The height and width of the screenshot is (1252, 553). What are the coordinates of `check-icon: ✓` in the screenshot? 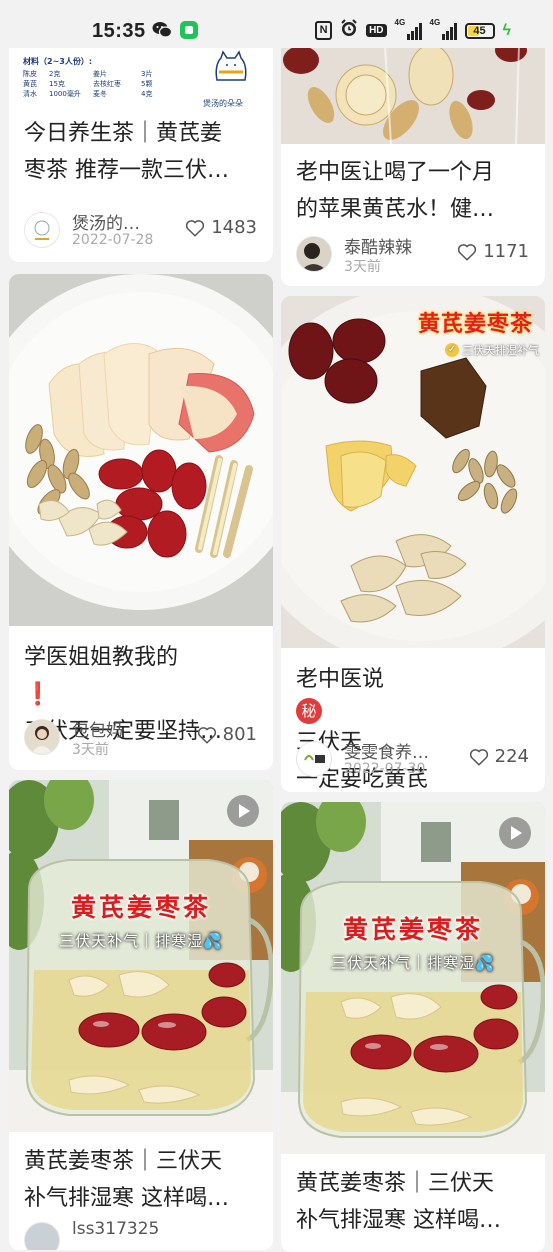 It's located at (452, 350).